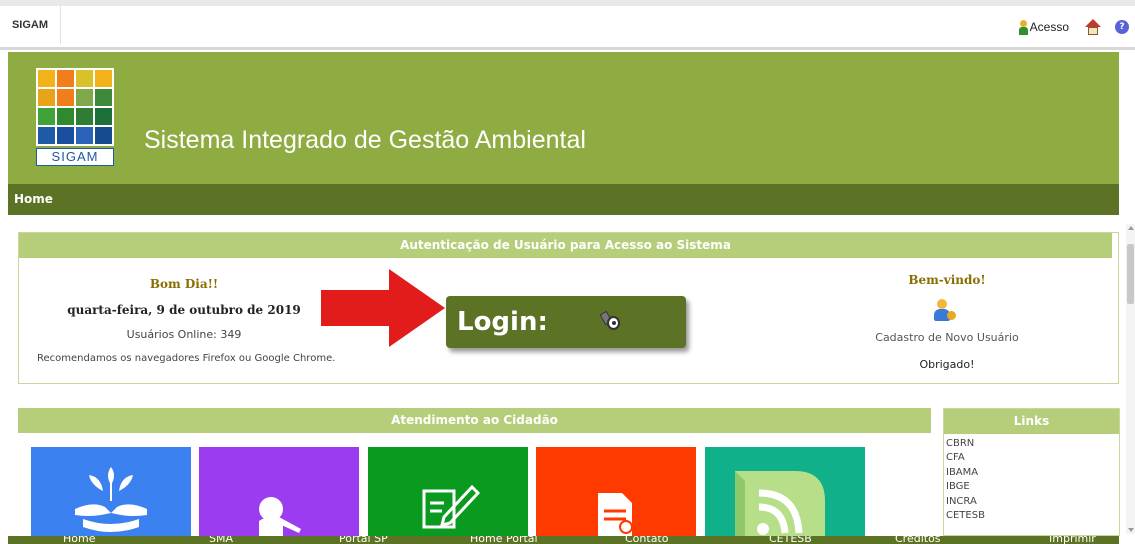  Describe the element at coordinates (563, 199) in the screenshot. I see `main-nav: Home` at that location.